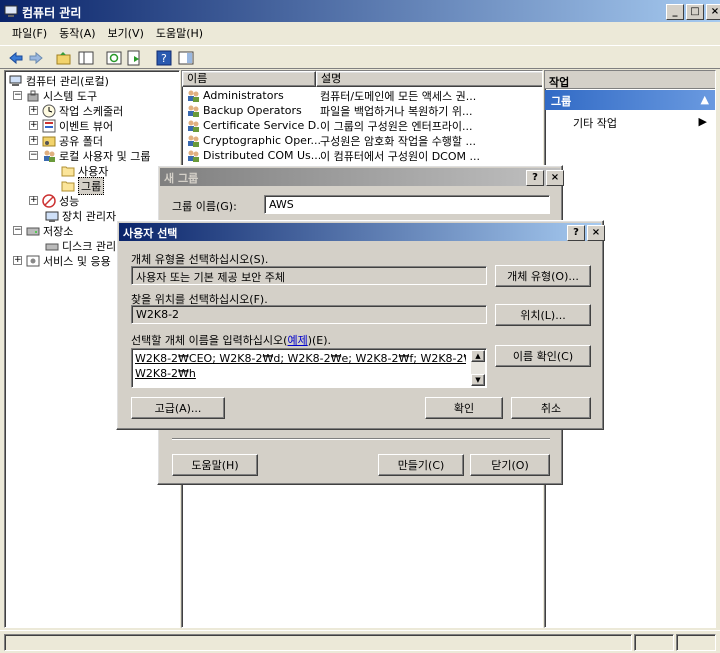  Describe the element at coordinates (362, 232) in the screenshot. I see `select-users-titlebar: 사용자 선택 ? ×` at that location.